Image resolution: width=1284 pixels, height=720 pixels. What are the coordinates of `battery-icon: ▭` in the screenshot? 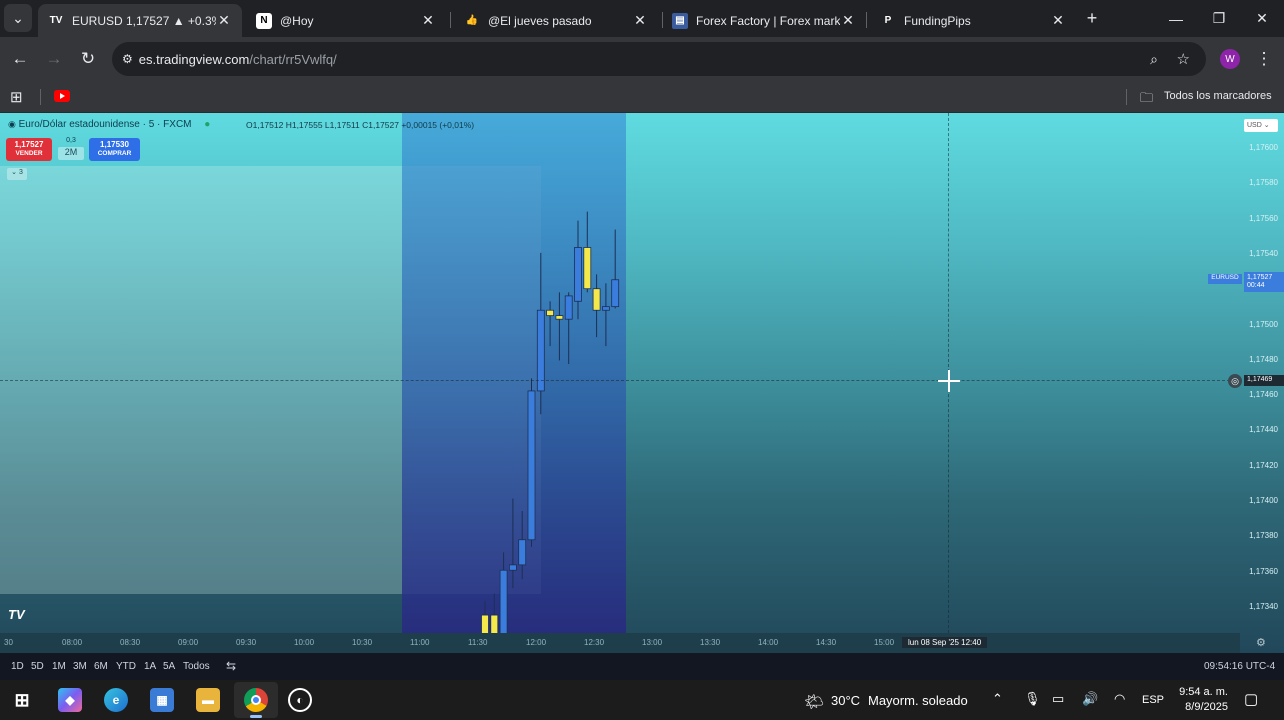 It's located at (1058, 699).